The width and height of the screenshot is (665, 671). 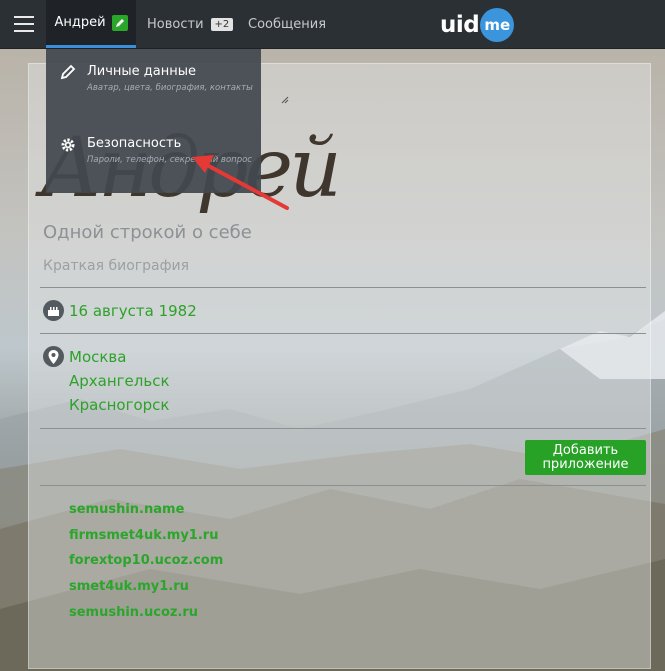 I want to click on website-link: semushin.ucoz.ru, so click(x=133, y=612).